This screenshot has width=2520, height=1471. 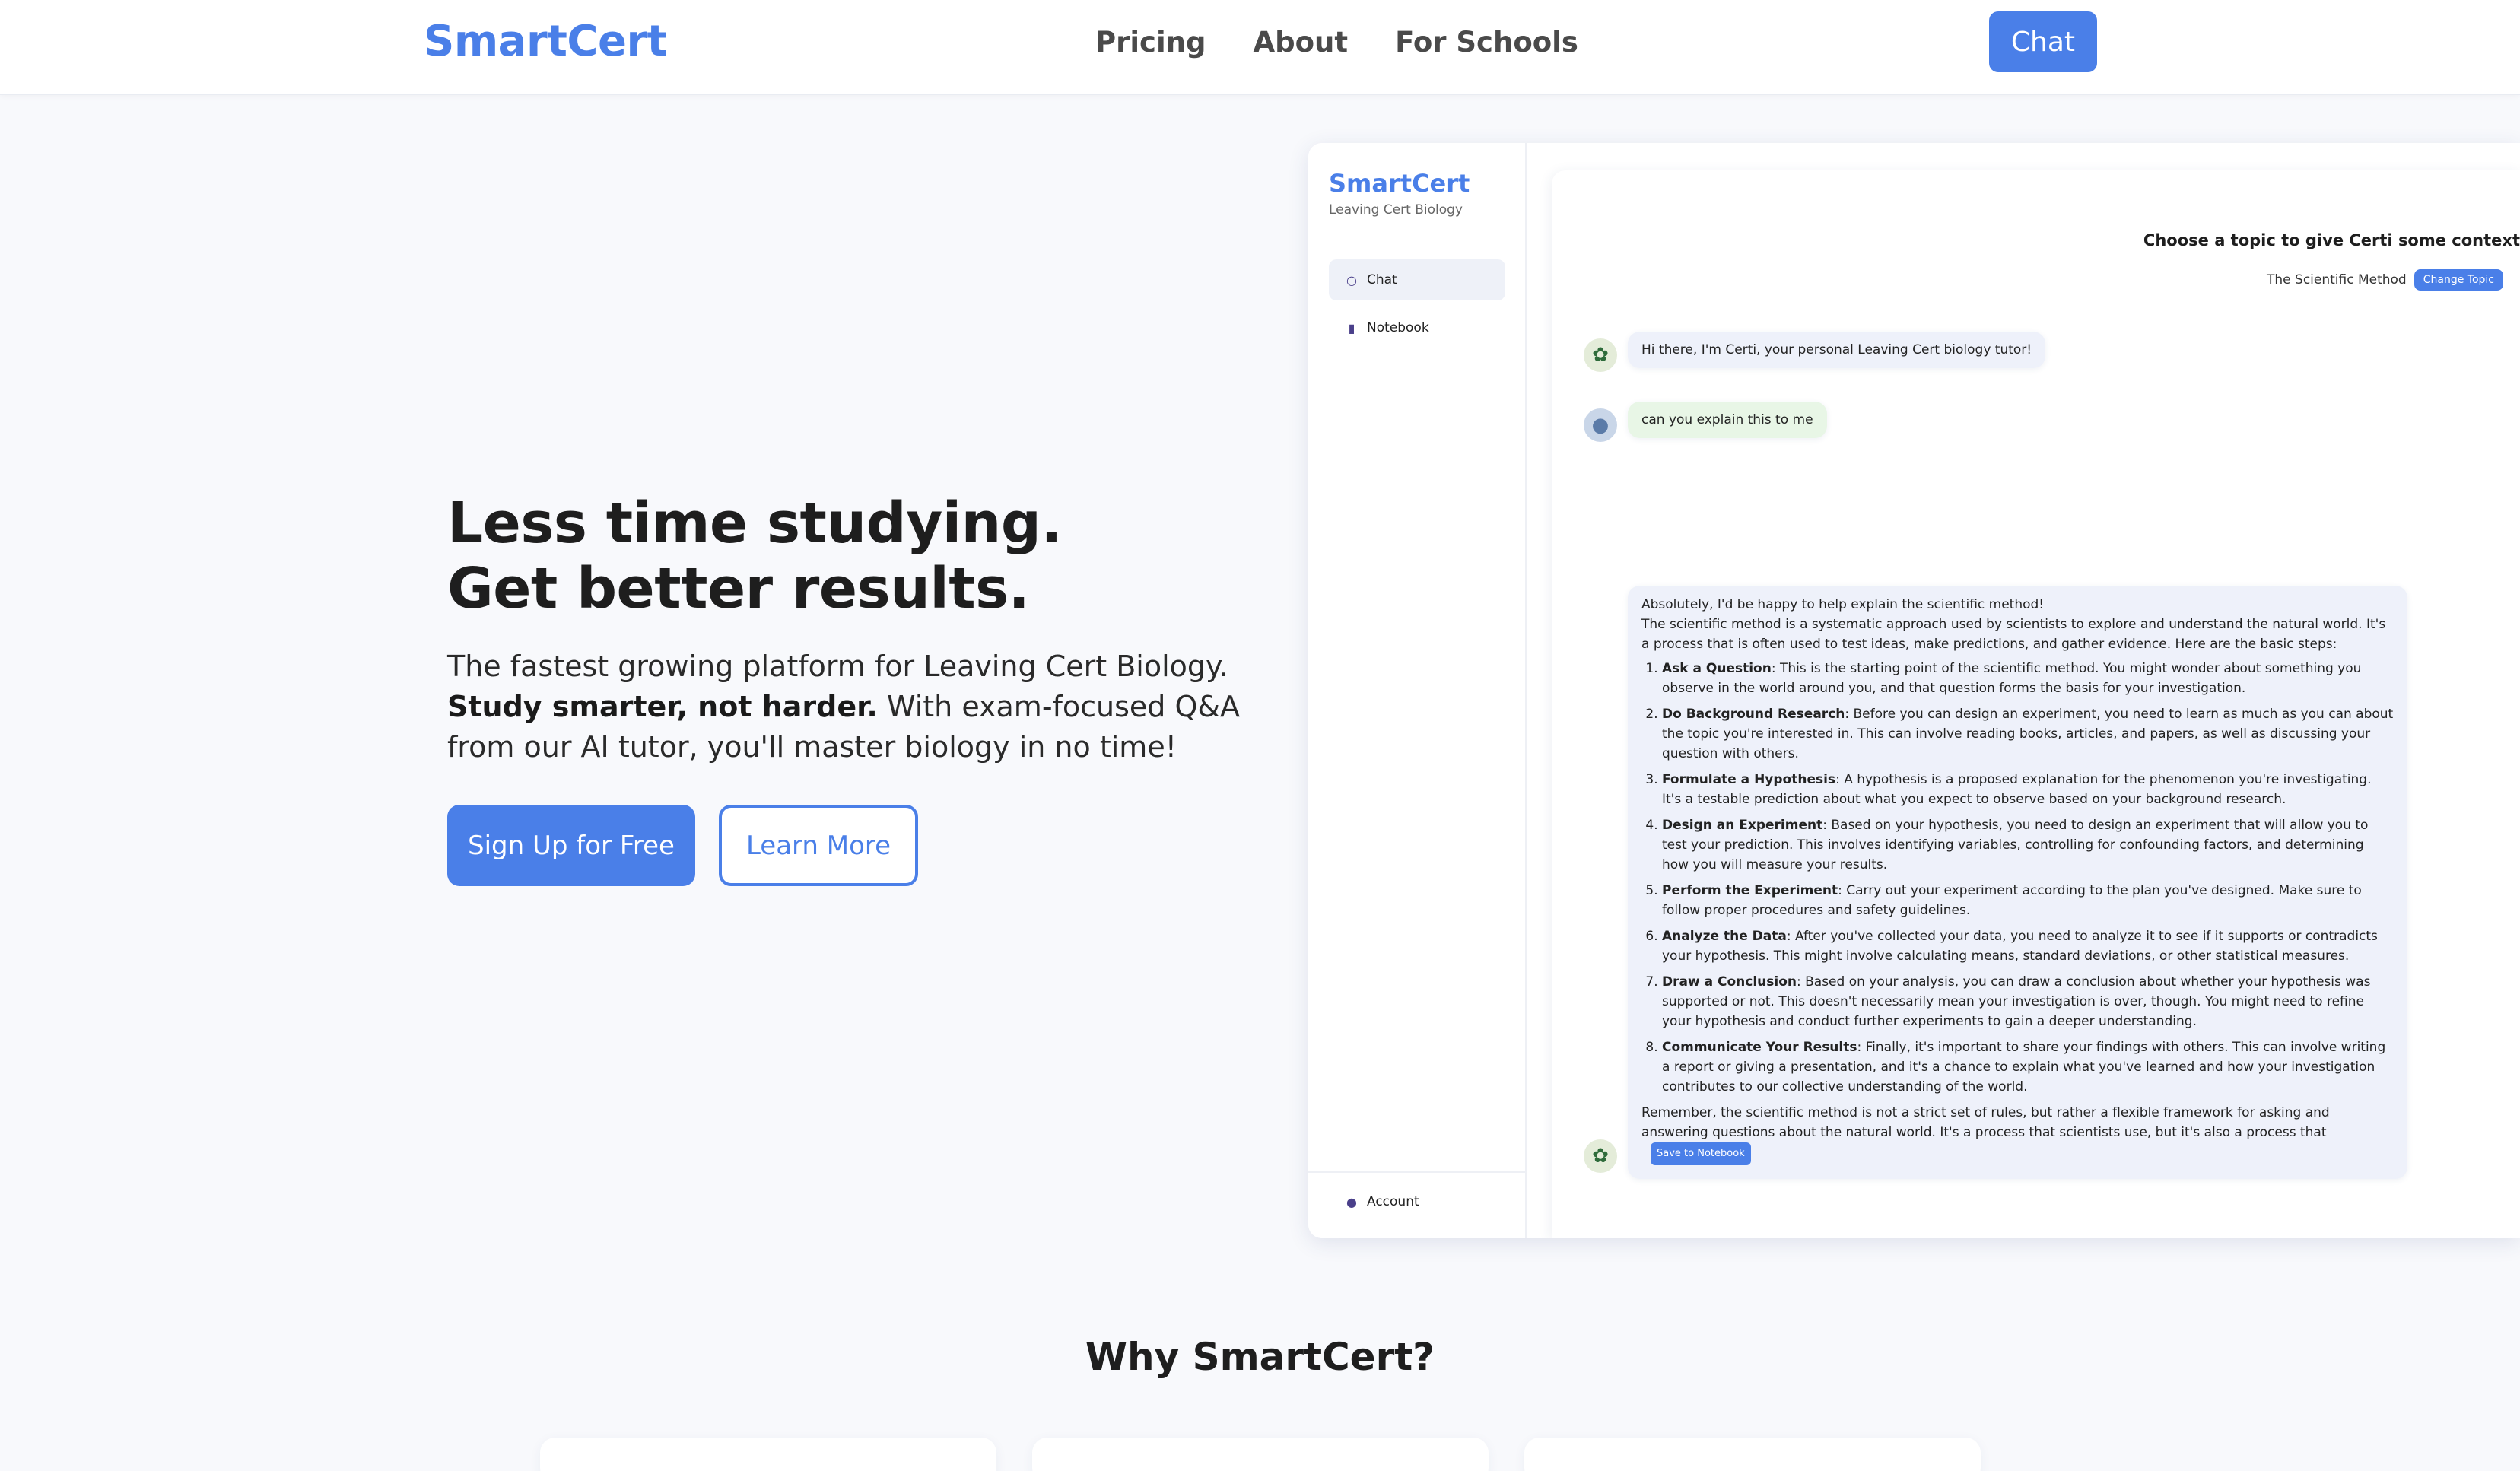 I want to click on hero-title-line2: Get better results., so click(x=738, y=588).